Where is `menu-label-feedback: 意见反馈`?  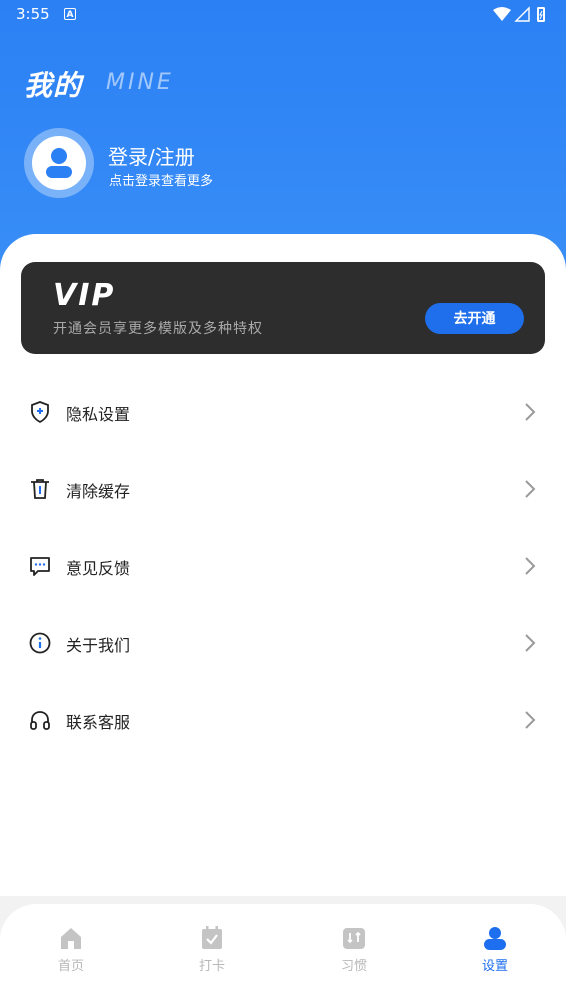 menu-label-feedback: 意见反馈 is located at coordinates (98, 568).